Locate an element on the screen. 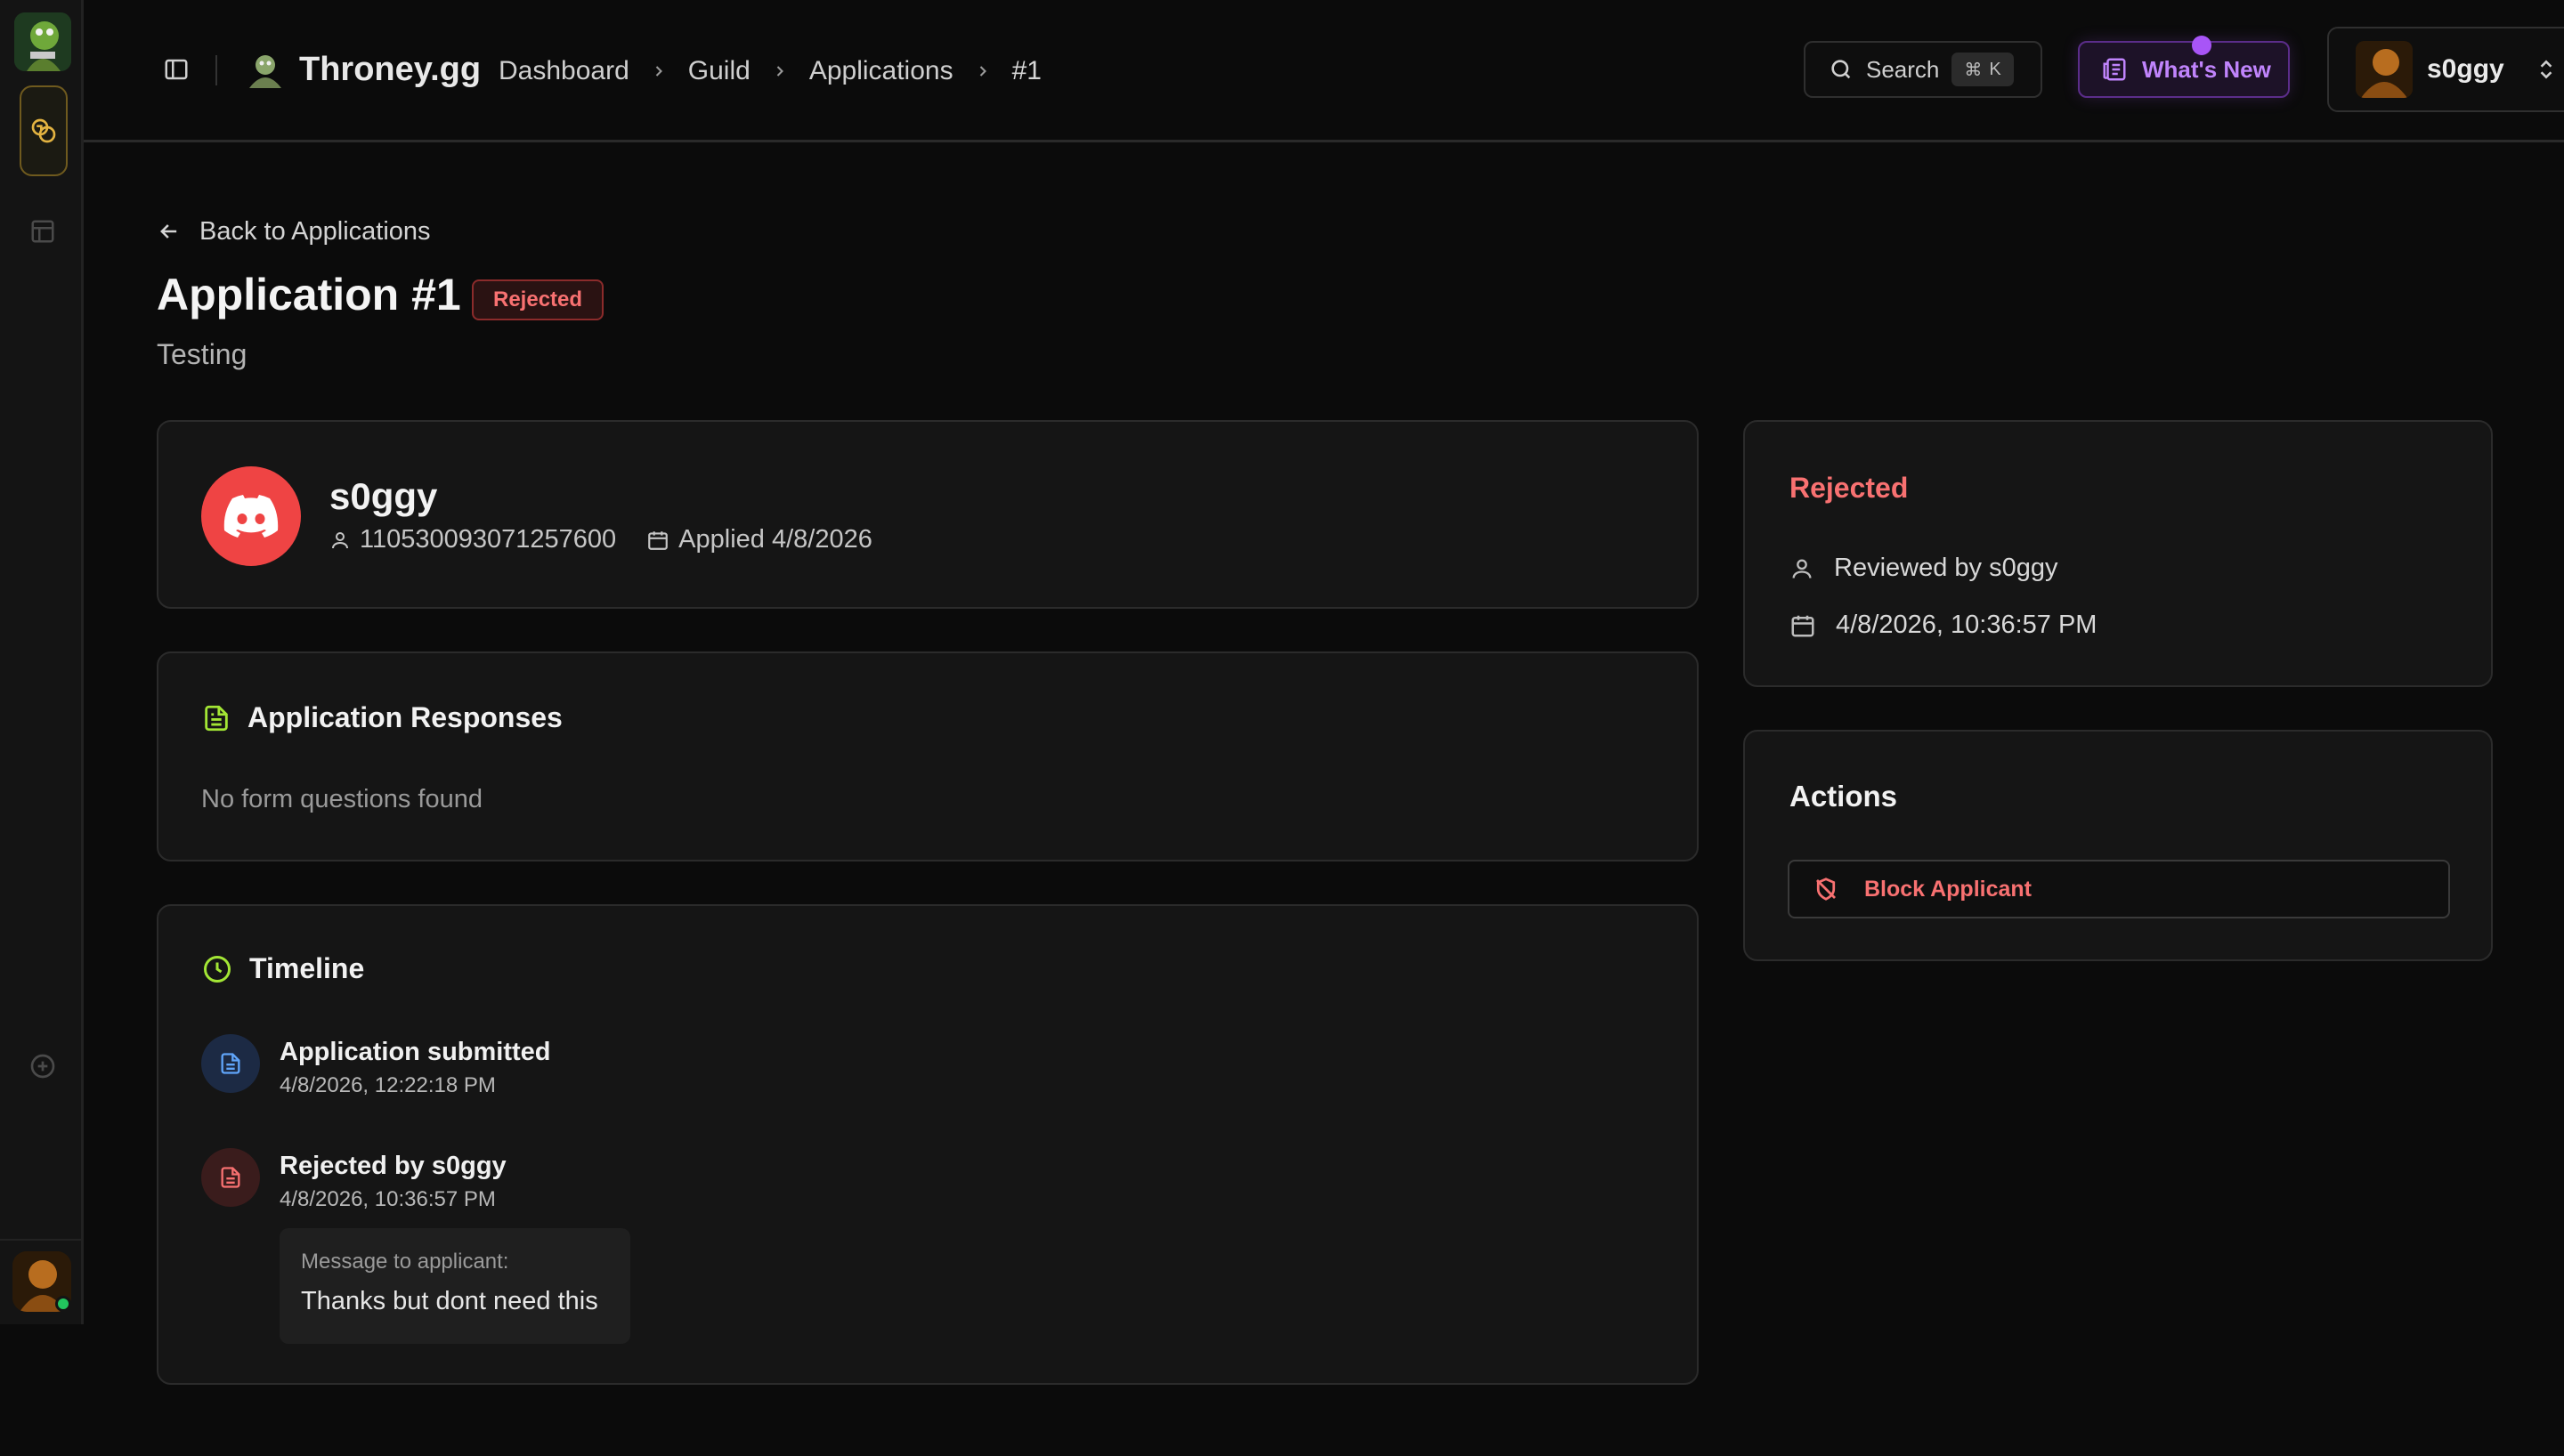  file-text-icon is located at coordinates (216, 718).